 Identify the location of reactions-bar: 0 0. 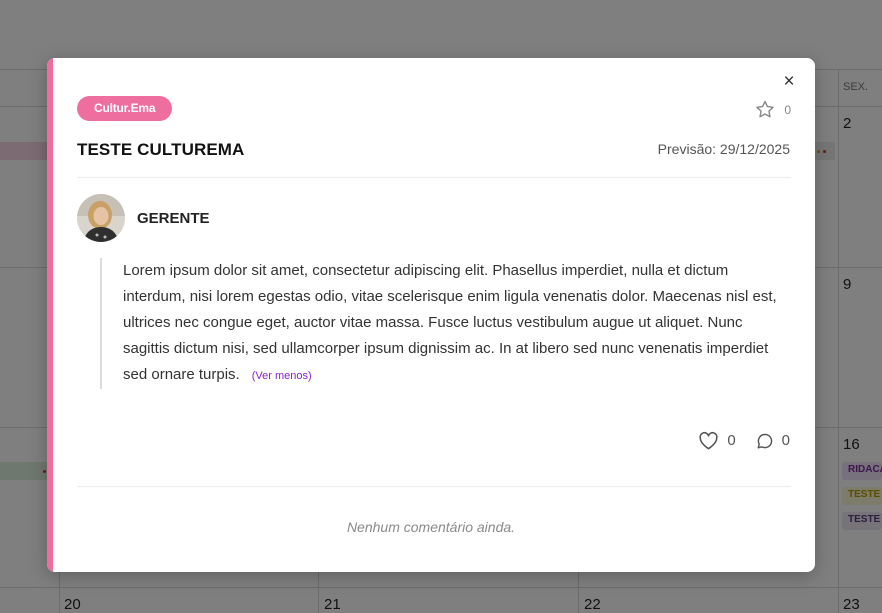
(744, 440).